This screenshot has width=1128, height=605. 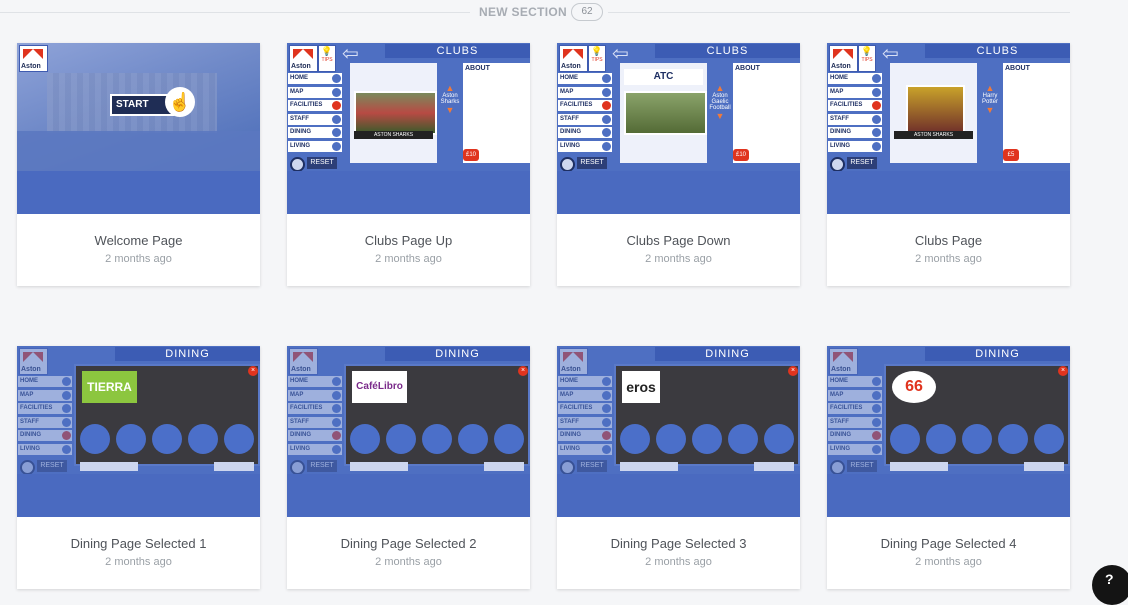 What do you see at coordinates (138, 151) in the screenshot?
I see `water-image` at bounding box center [138, 151].